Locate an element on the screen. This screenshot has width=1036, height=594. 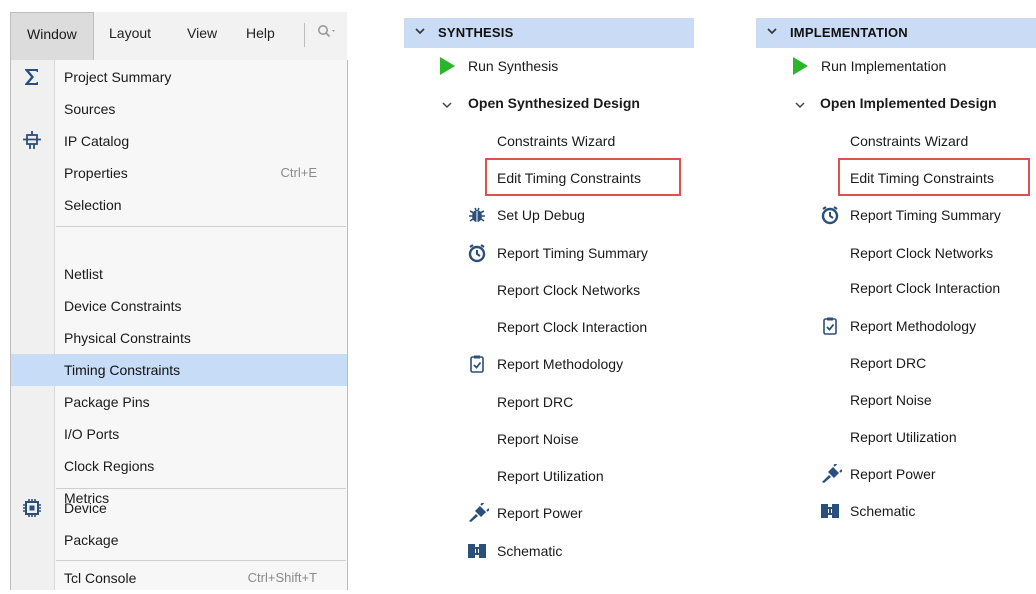
open-implemented-design: Open Implemented Design is located at coordinates (908, 103).